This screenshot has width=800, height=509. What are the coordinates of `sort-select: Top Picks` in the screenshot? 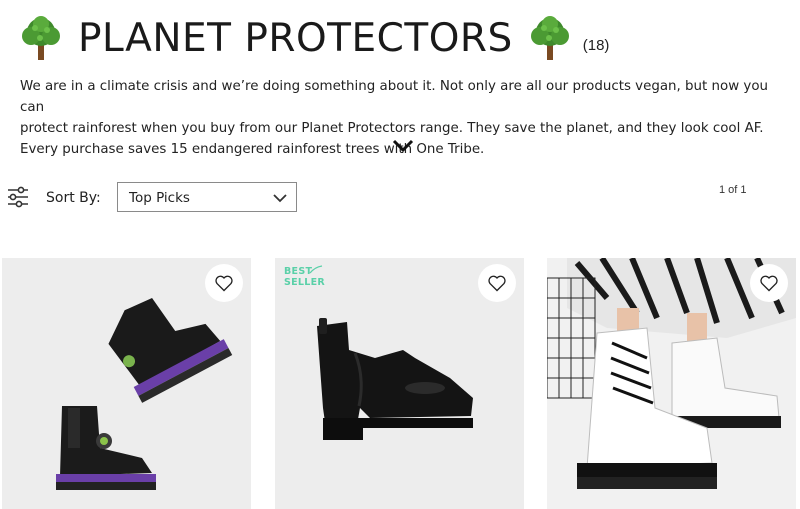 It's located at (207, 197).